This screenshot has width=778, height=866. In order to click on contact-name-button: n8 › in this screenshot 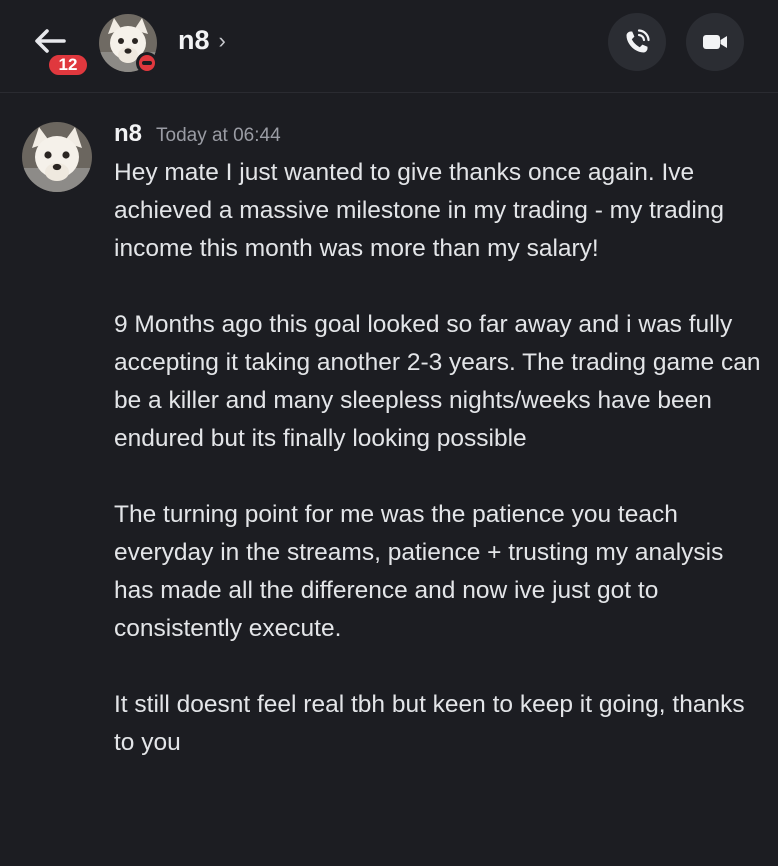, I will do `click(202, 40)`.